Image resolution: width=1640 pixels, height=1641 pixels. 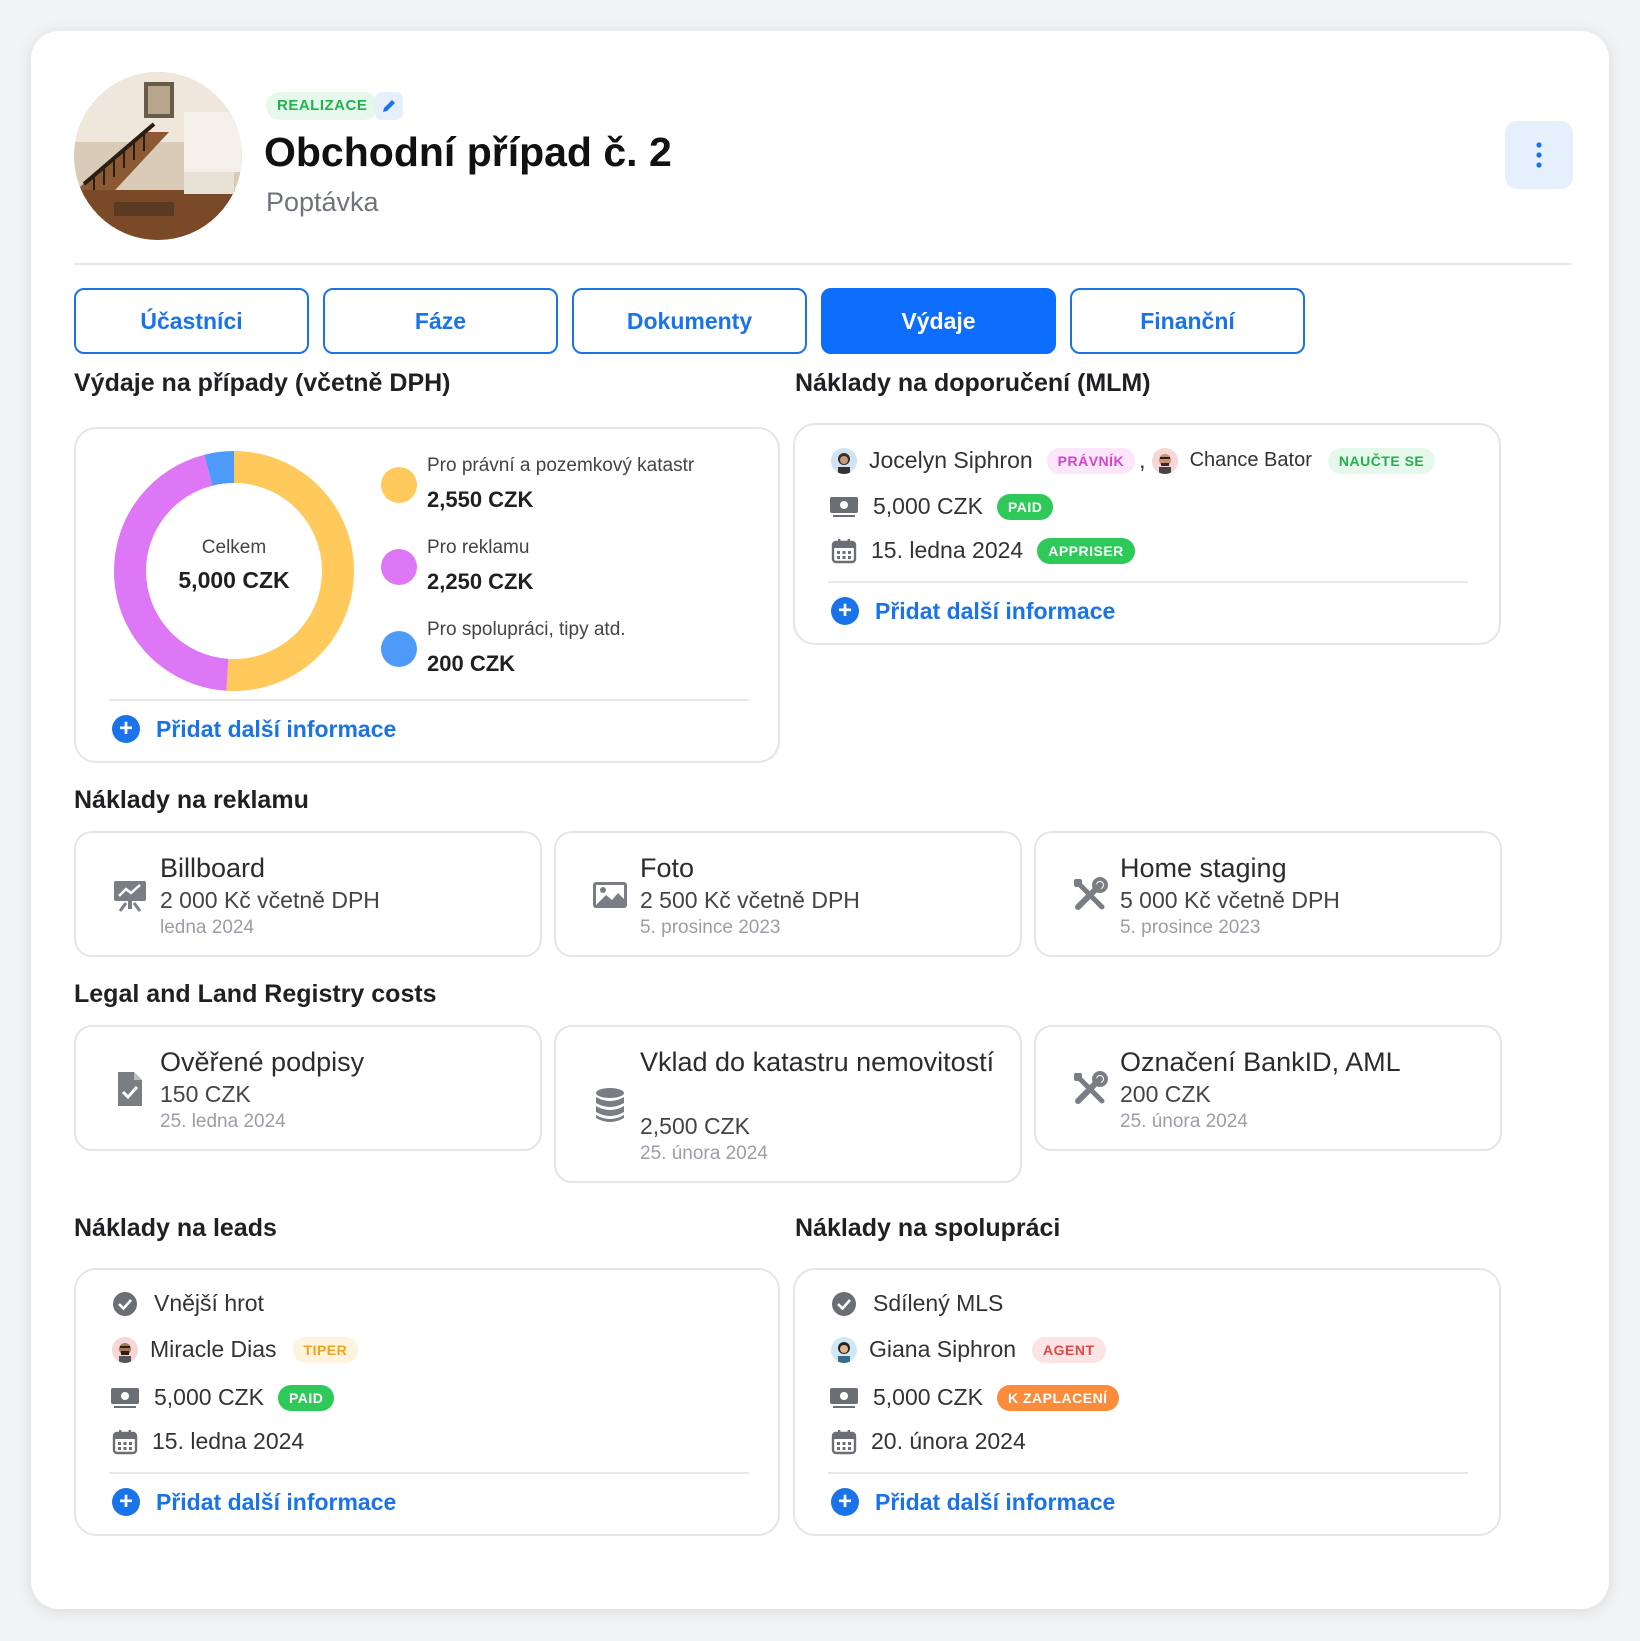 What do you see at coordinates (480, 499) in the screenshot?
I see `legend-value-legal: 2,550 CZK` at bounding box center [480, 499].